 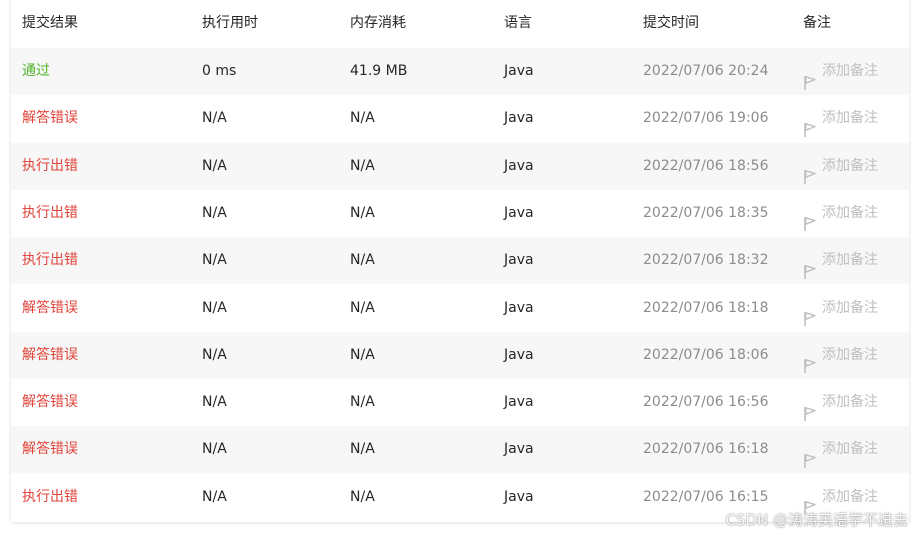 I want to click on table-header: 提交结果 执行用时 内存消耗 语言 提交时间 备注, so click(x=460, y=23).